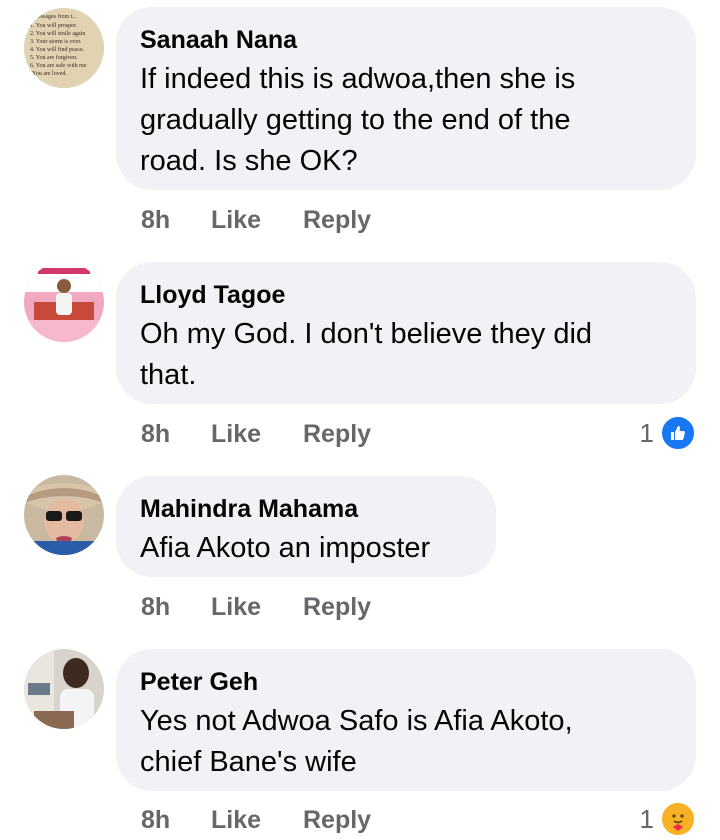 This screenshot has height=840, width=720. What do you see at coordinates (366, 334) in the screenshot?
I see `comment-text-line: Oh my God. I don't believe they did` at bounding box center [366, 334].